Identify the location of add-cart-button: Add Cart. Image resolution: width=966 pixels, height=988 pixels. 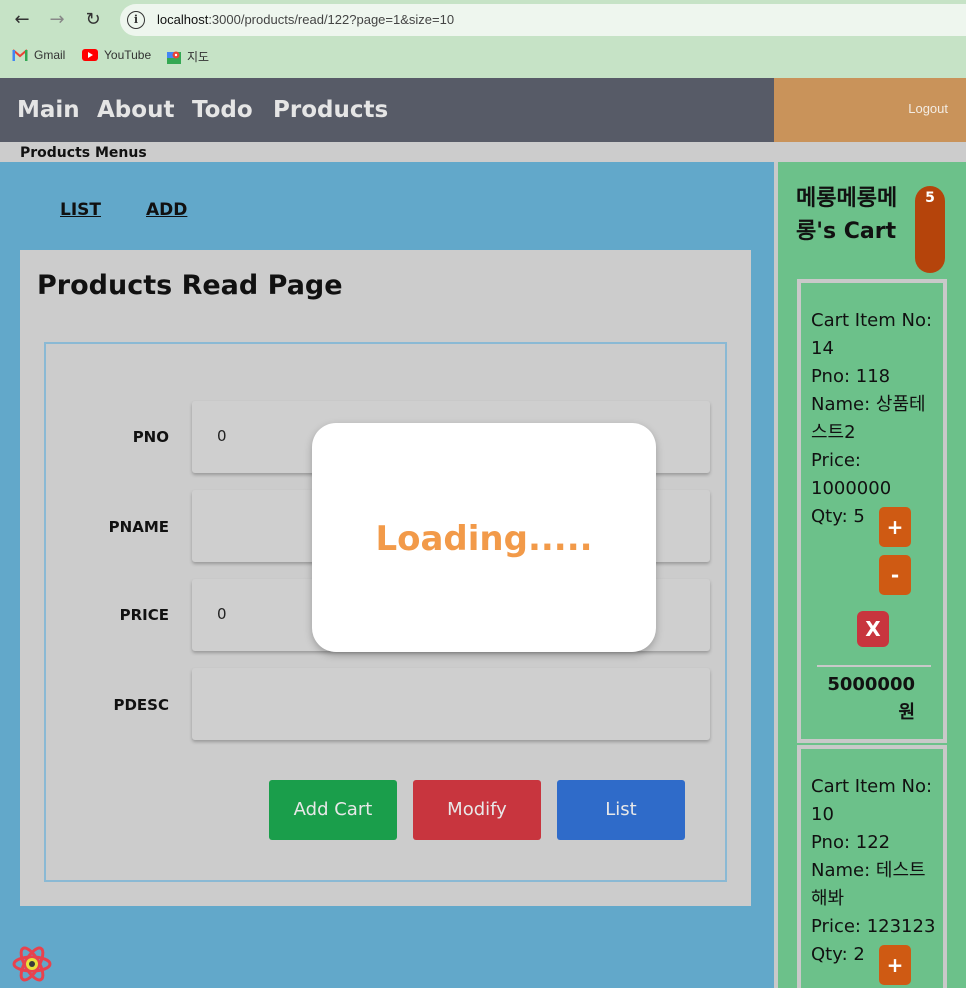
(333, 810).